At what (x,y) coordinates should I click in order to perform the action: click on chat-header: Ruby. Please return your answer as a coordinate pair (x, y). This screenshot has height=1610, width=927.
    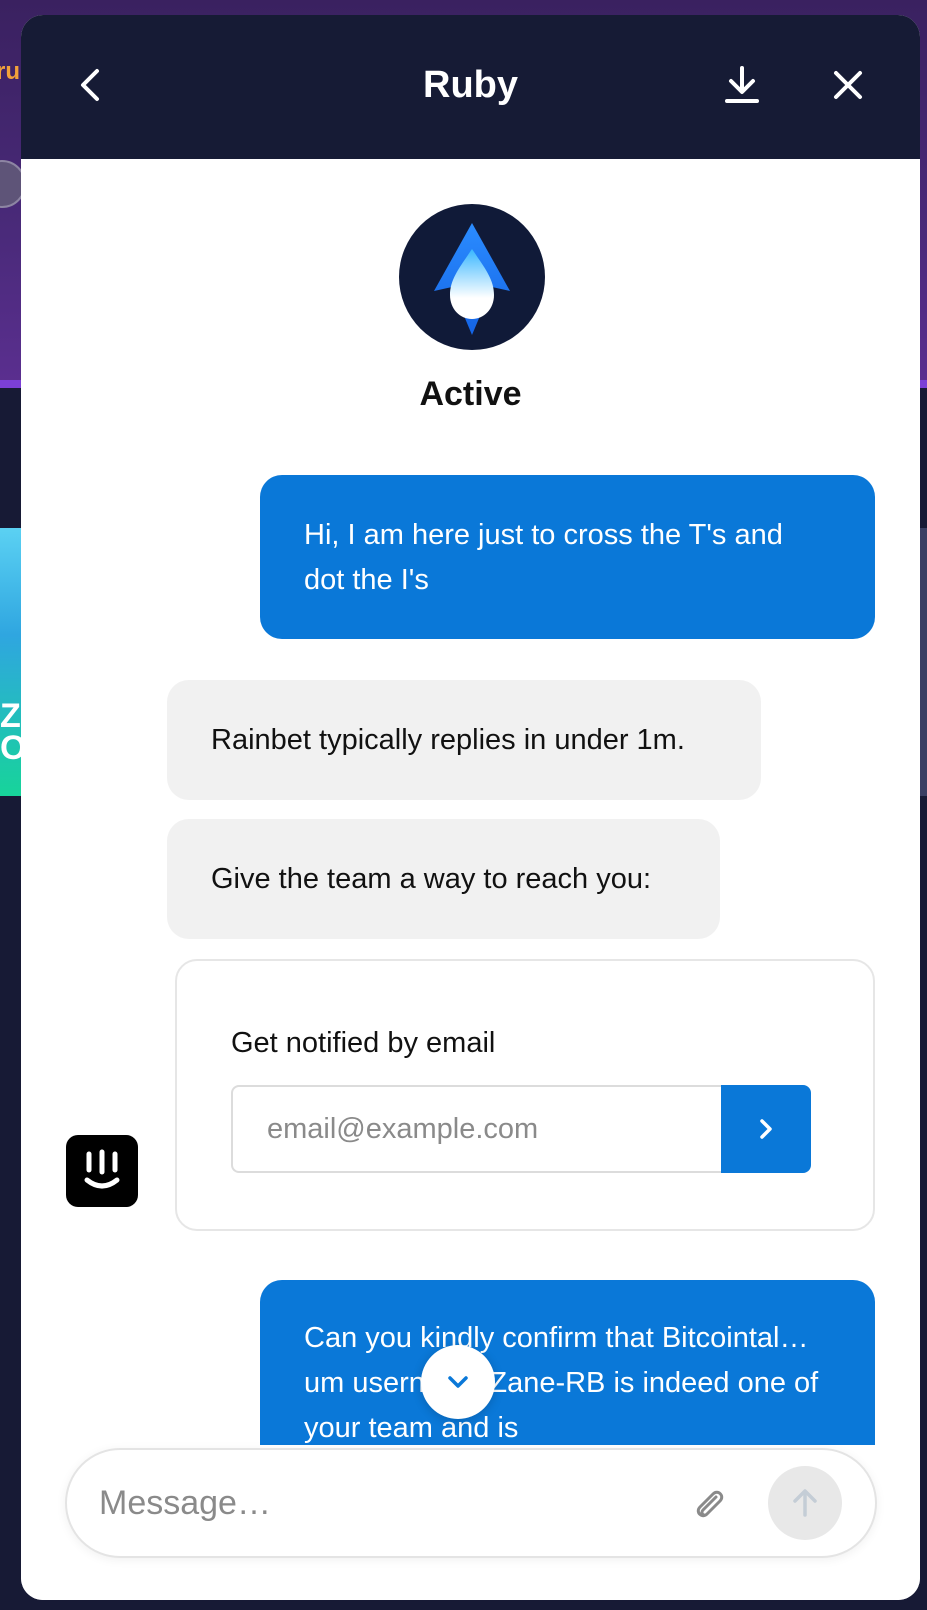
    Looking at the image, I should click on (470, 87).